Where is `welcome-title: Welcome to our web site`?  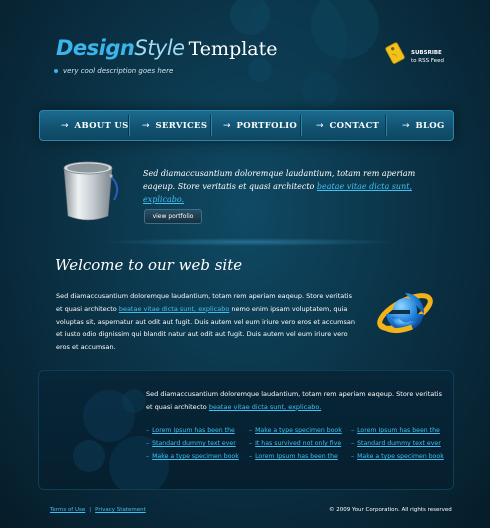 welcome-title: Welcome to our web site is located at coordinates (149, 265).